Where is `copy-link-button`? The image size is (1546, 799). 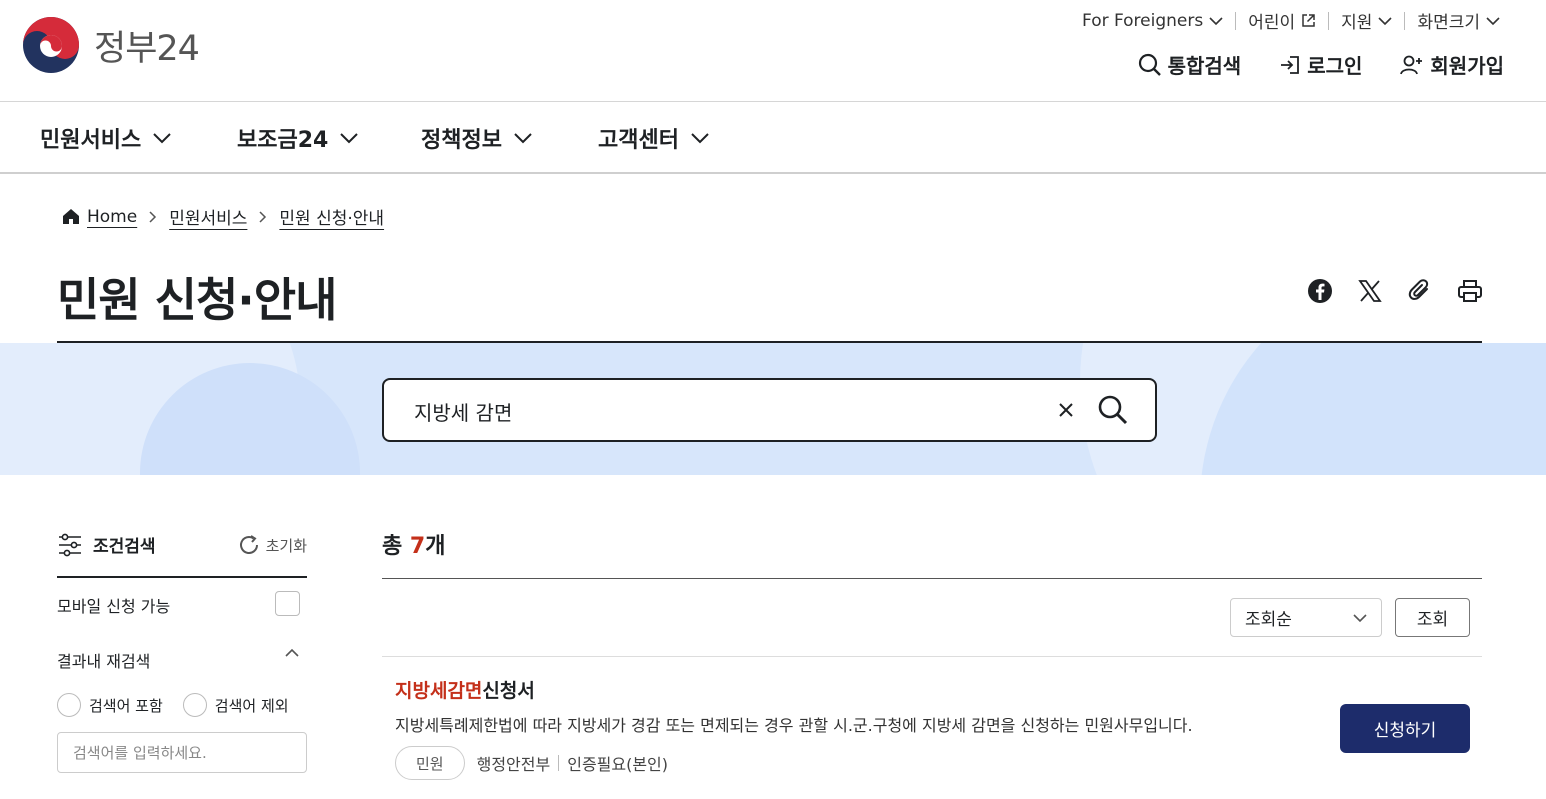 copy-link-button is located at coordinates (1420, 291).